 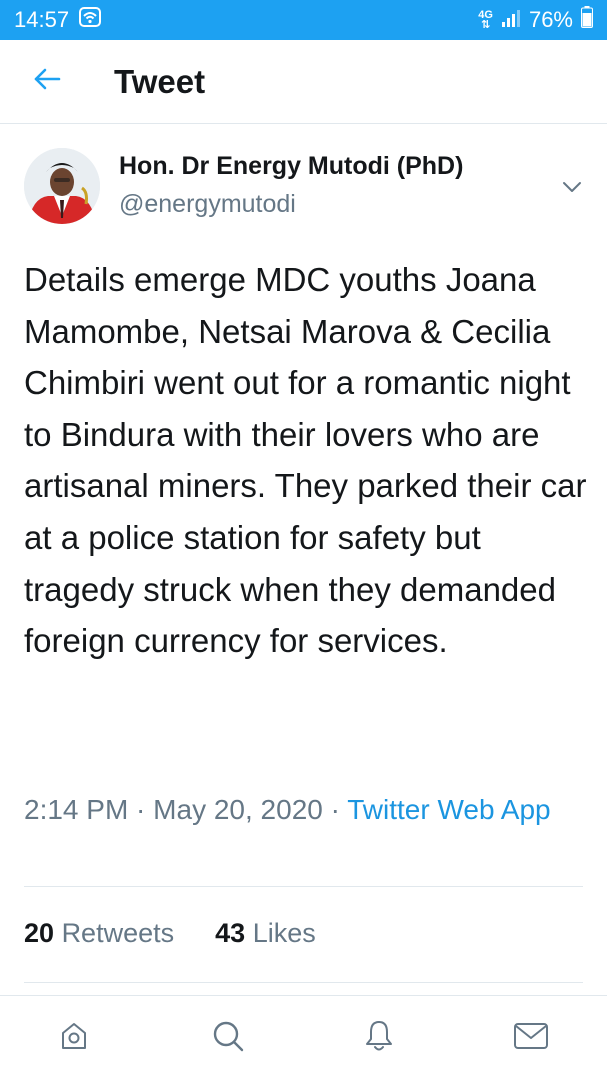 I want to click on status-right: 4G ⇅ 76%, so click(x=535, y=20).